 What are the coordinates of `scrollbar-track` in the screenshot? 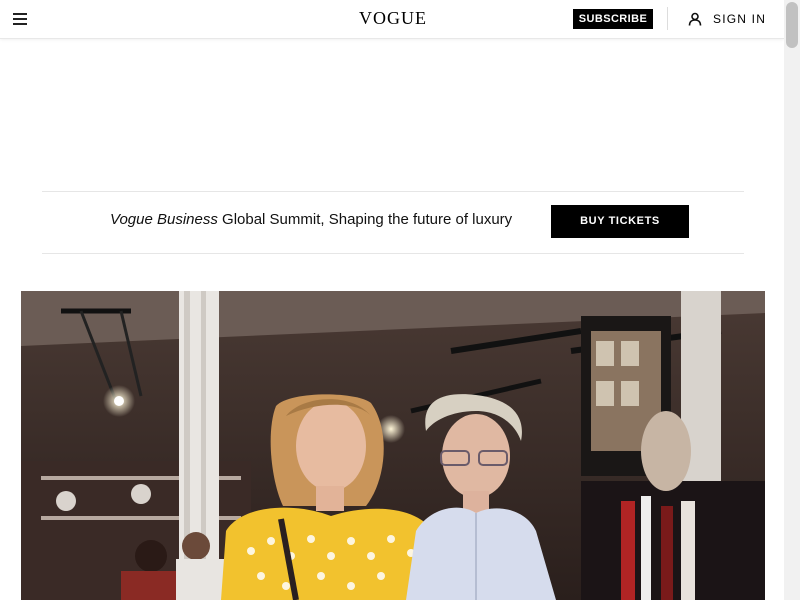 It's located at (792, 300).